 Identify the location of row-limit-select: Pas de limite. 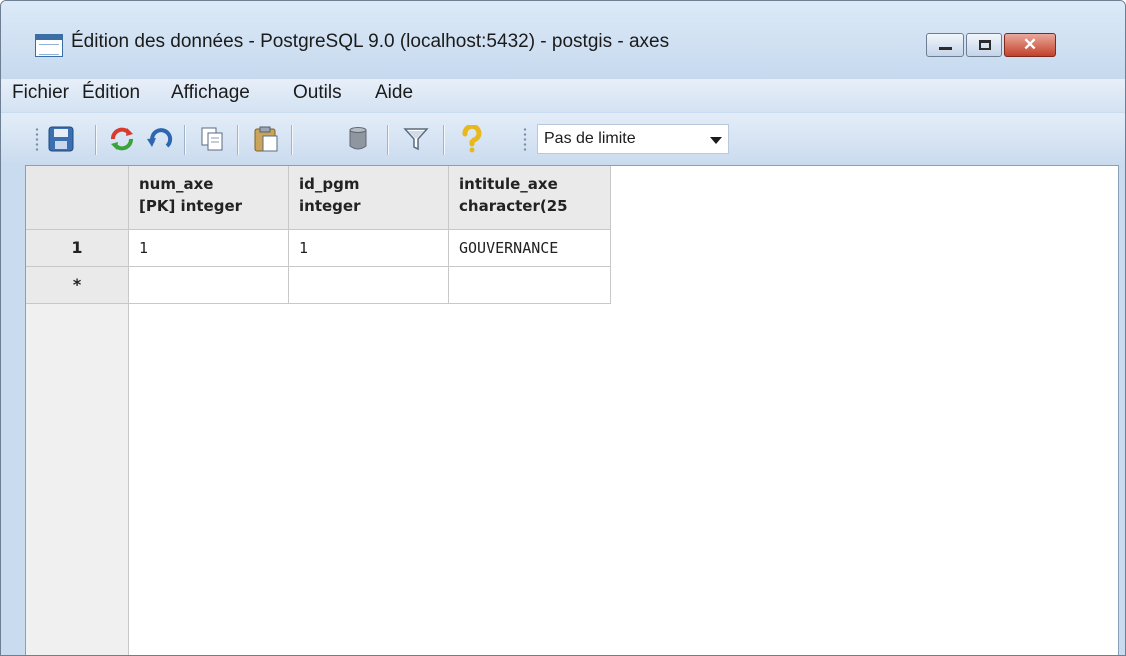
(633, 139).